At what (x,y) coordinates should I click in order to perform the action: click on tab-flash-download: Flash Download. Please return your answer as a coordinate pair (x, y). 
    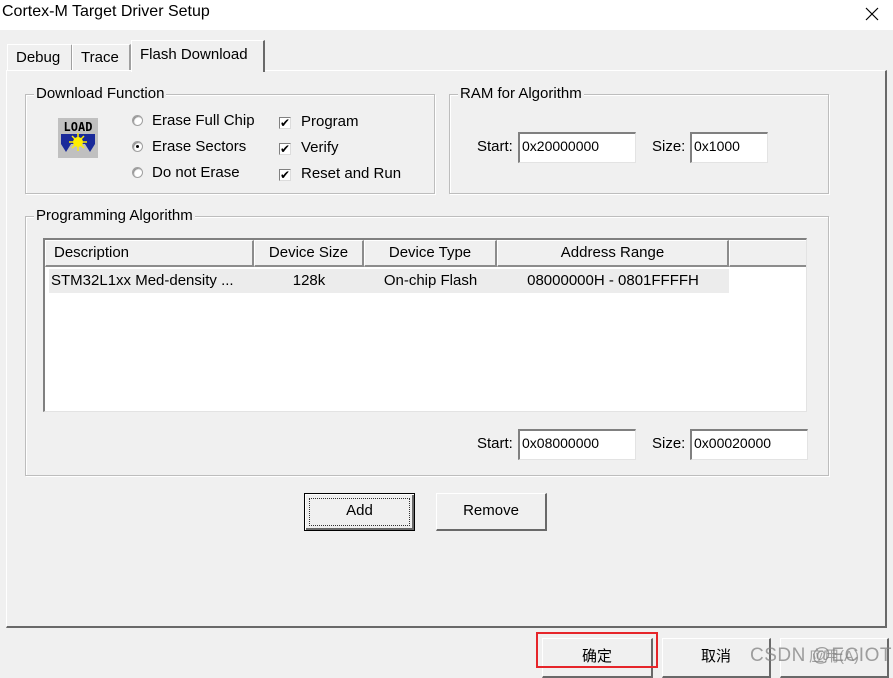
    Looking at the image, I should click on (198, 56).